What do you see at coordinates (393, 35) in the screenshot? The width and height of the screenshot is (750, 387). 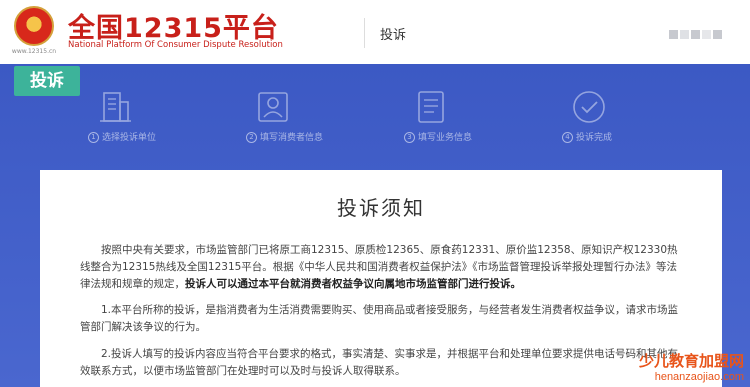 I see `header-section-label: 投诉` at bounding box center [393, 35].